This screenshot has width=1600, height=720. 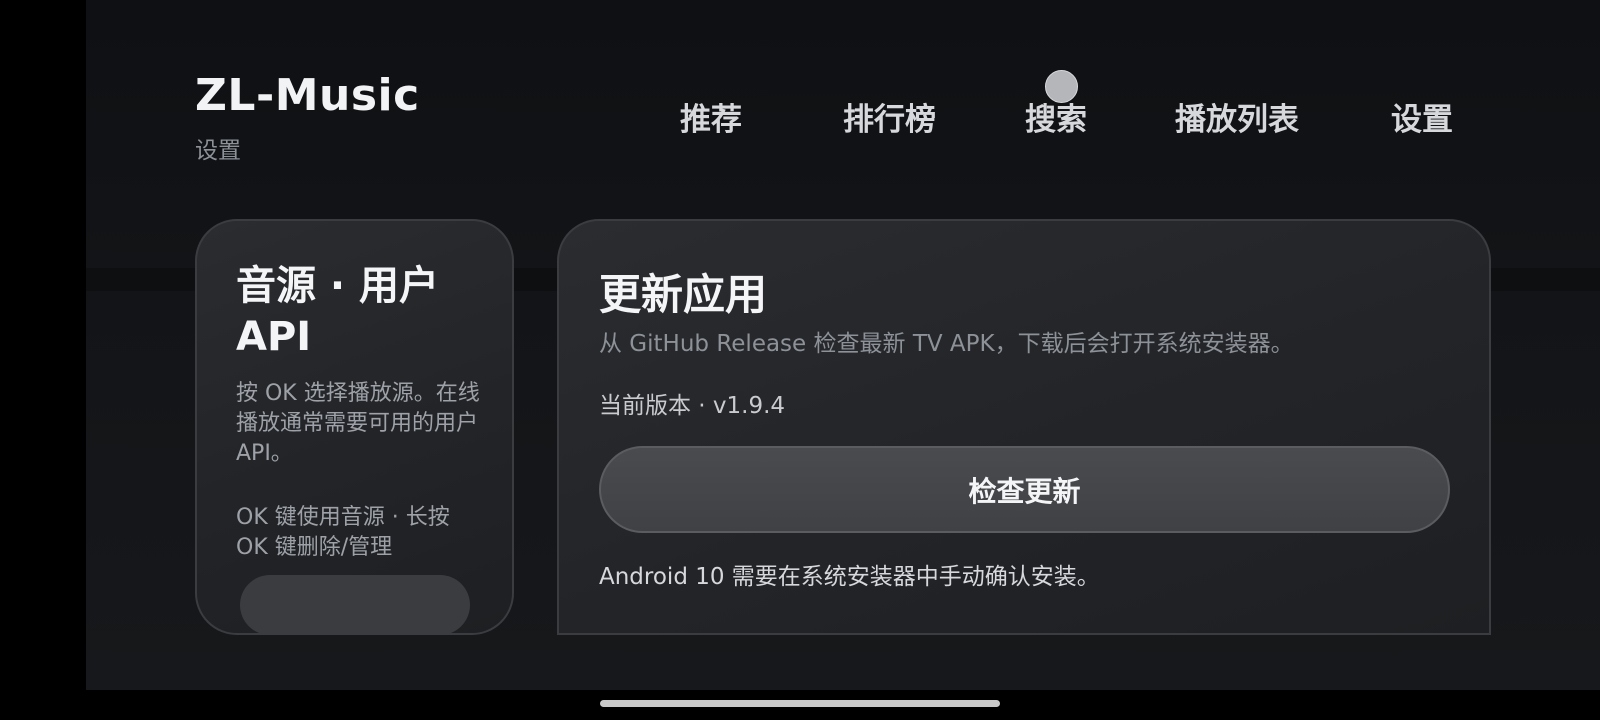 What do you see at coordinates (1422, 116) in the screenshot?
I see `tab-settings: 设置` at bounding box center [1422, 116].